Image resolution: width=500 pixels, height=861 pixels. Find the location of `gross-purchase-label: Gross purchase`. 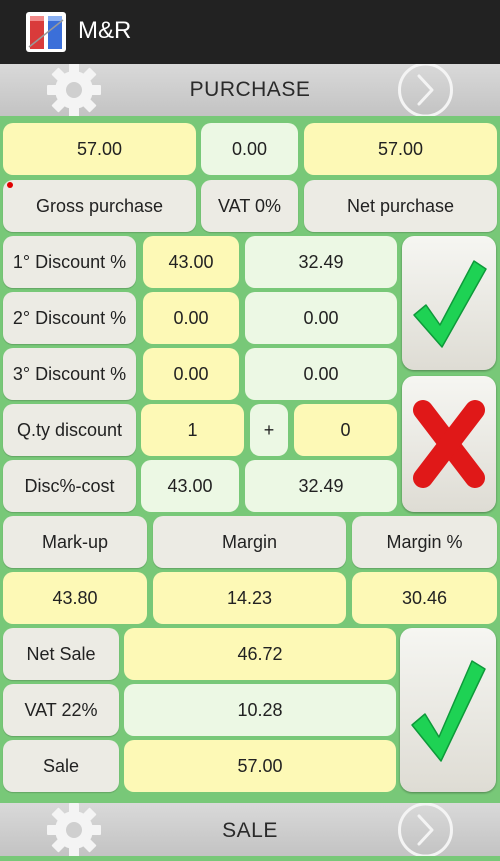

gross-purchase-label: Gross purchase is located at coordinates (99, 205).